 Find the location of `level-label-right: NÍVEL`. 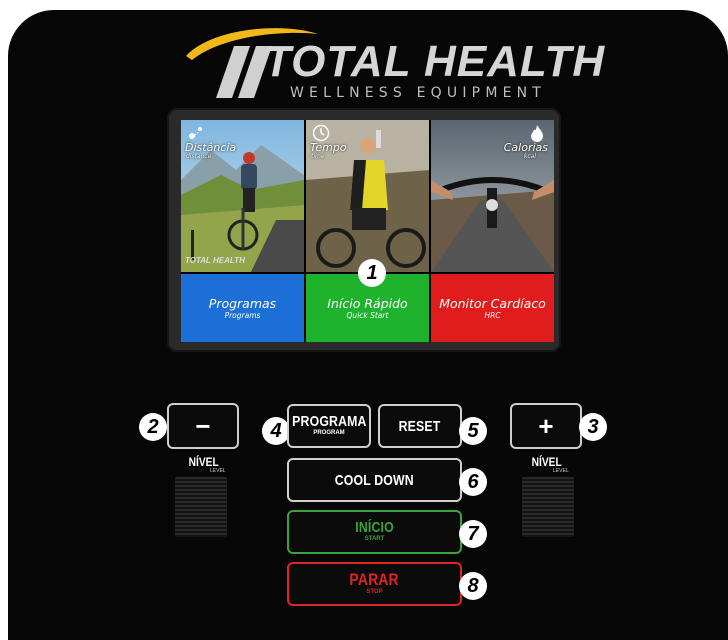

level-label-right: NÍVEL is located at coordinates (546, 462).